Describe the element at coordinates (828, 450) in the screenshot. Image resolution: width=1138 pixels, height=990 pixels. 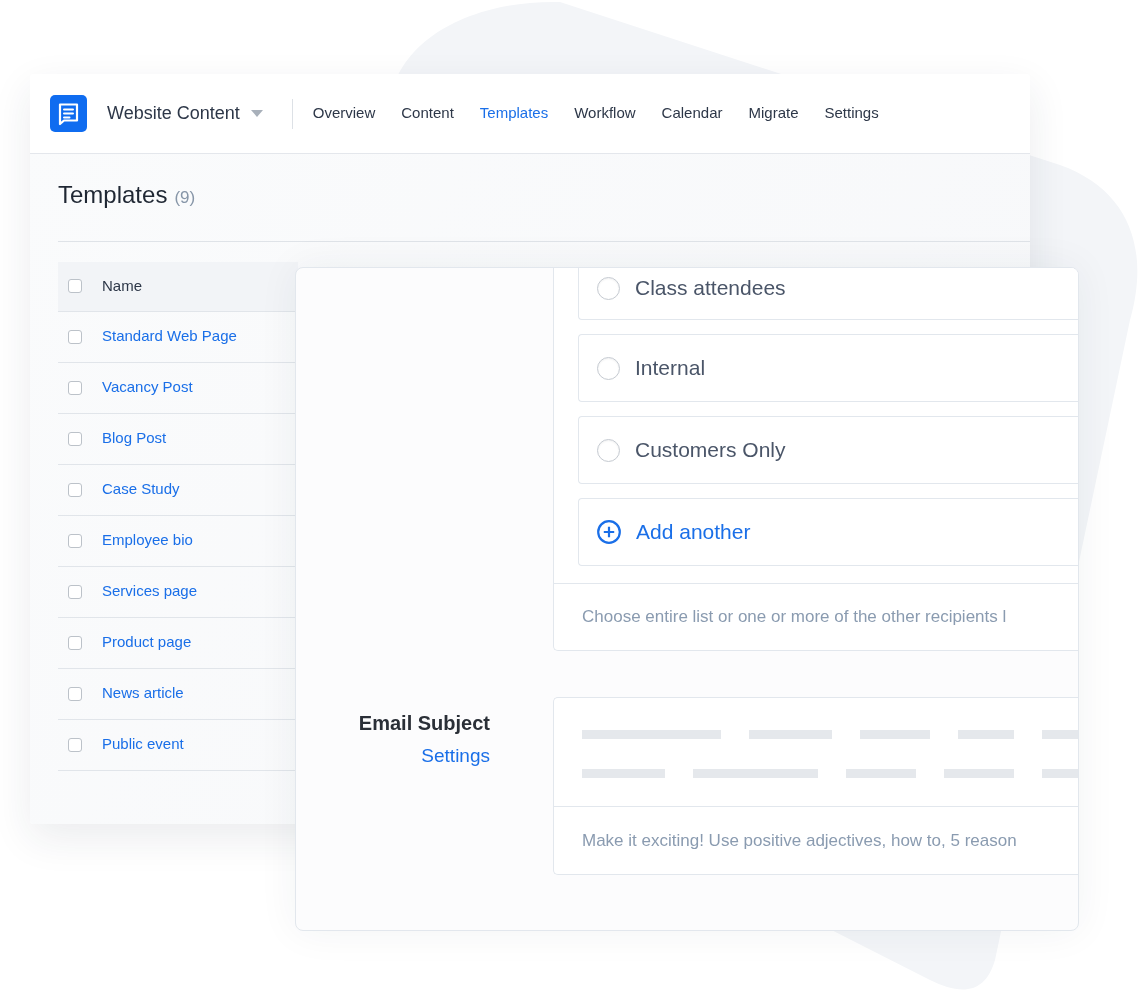
I see `recipient-option: Customers Only` at that location.